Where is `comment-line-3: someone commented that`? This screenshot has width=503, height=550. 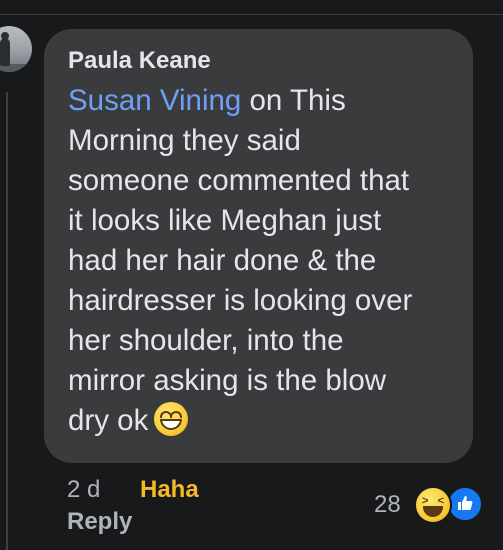 comment-line-3: someone commented that is located at coordinates (239, 180).